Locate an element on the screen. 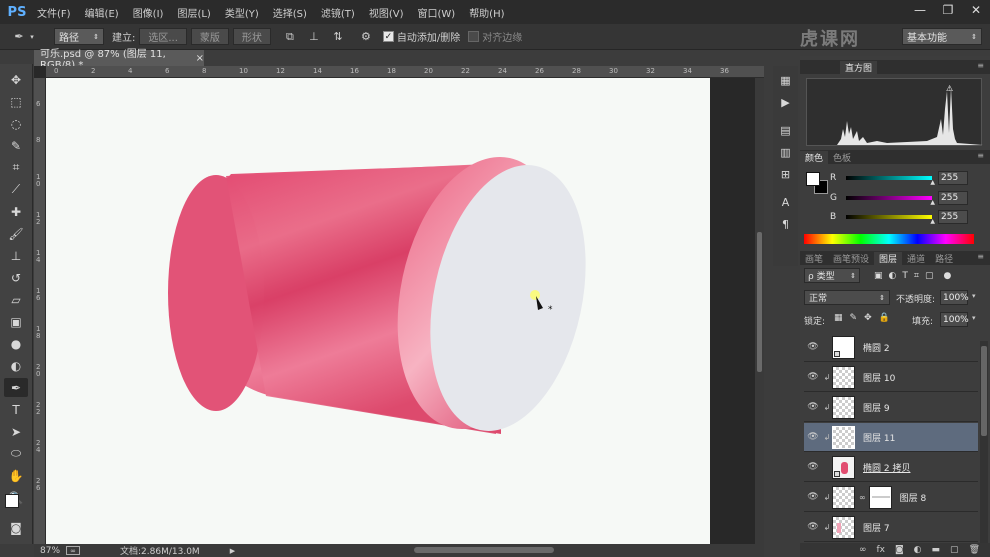 This screenshot has height=557, width=990. add-mask-icon: ◙ is located at coordinates (899, 550).